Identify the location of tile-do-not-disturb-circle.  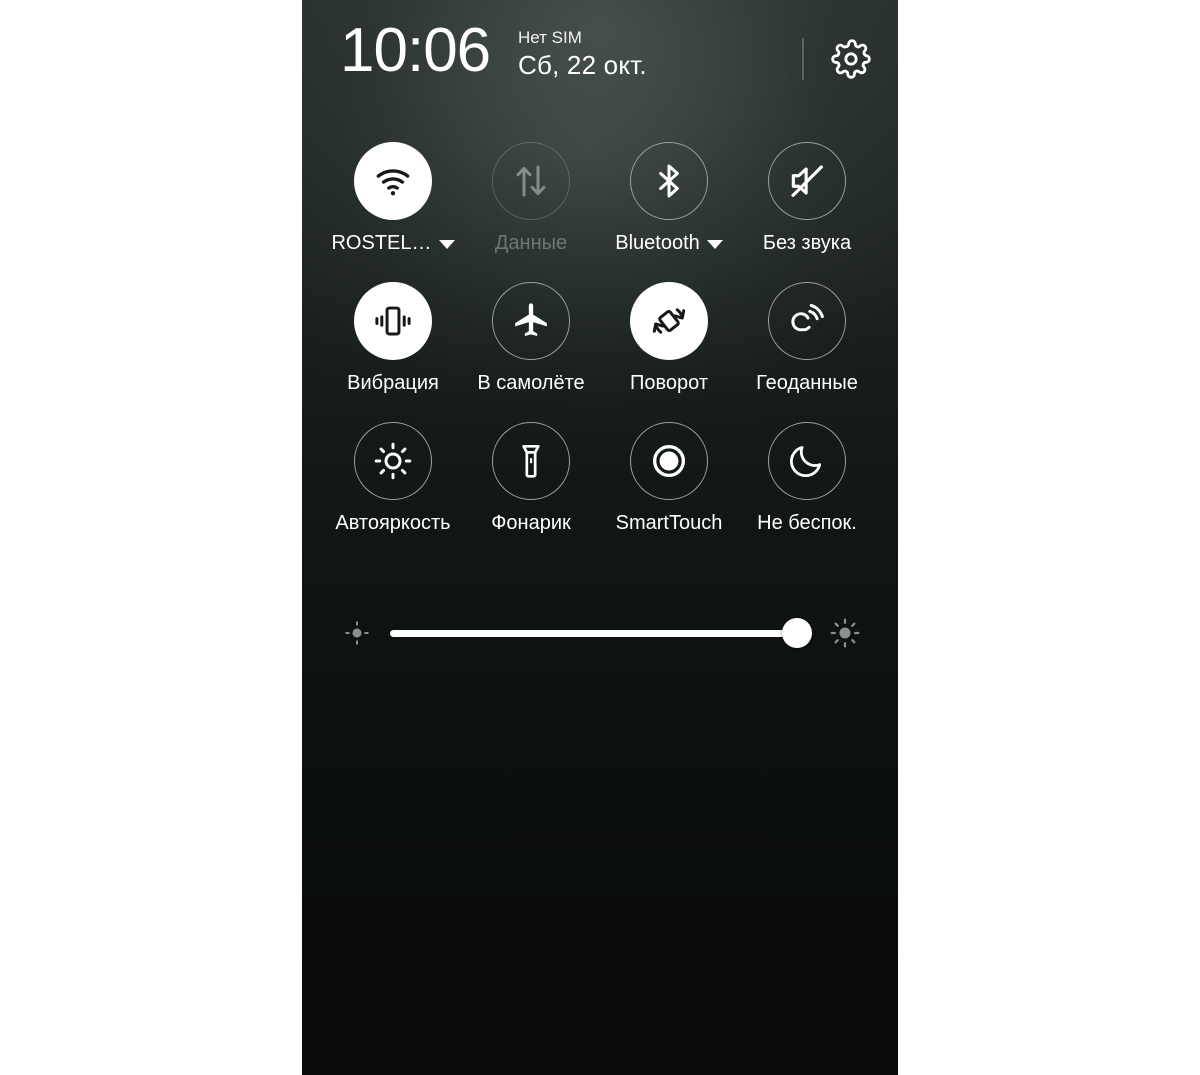
(807, 461).